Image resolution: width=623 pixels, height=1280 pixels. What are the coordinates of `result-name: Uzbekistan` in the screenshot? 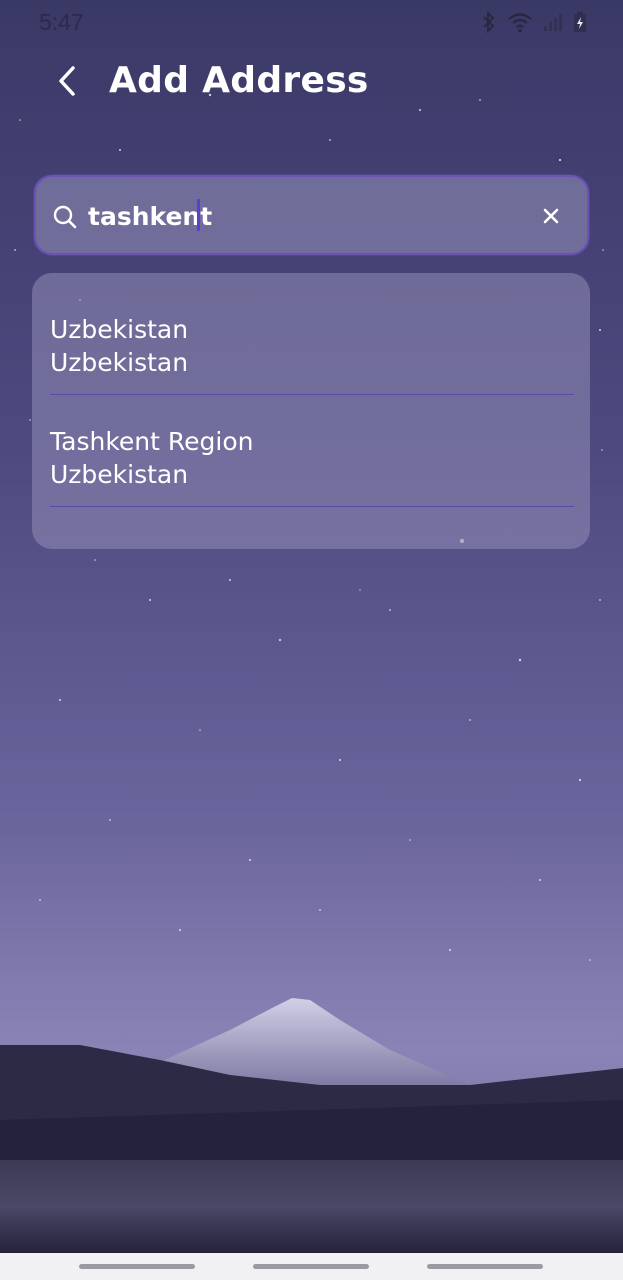 It's located at (119, 329).